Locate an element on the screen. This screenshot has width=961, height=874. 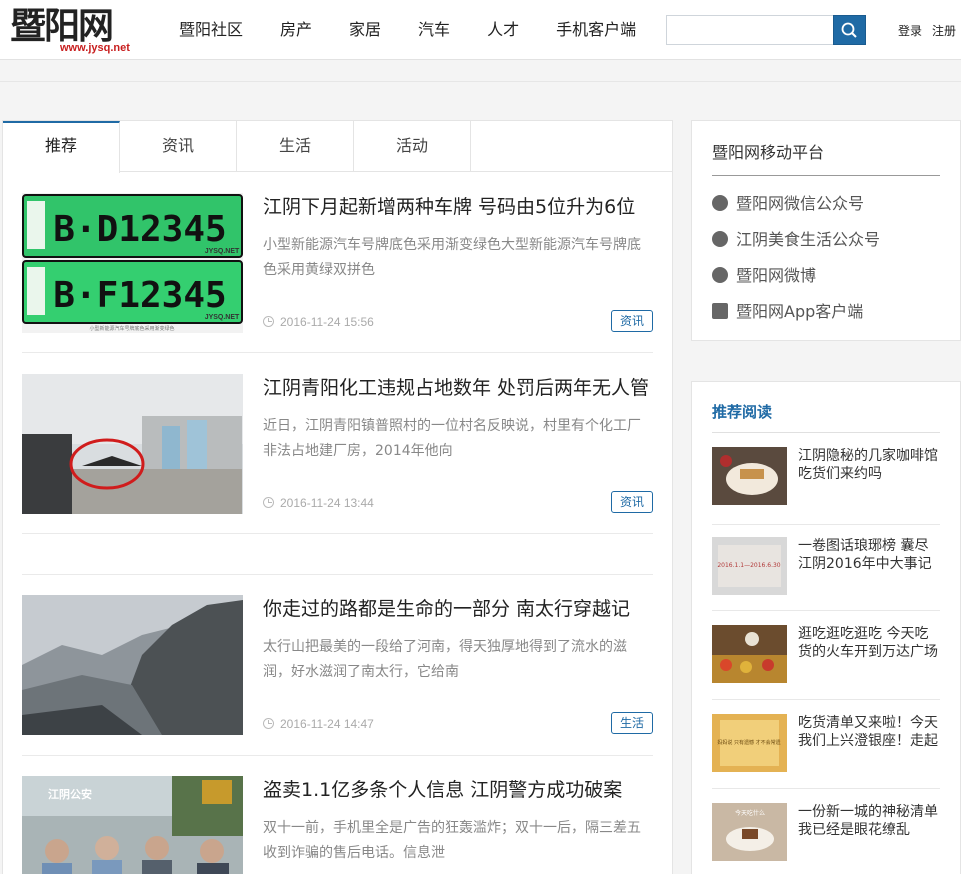
plate-caption: 小型新能源汽车号牌底色采用渐变绿色 is located at coordinates (131, 328).